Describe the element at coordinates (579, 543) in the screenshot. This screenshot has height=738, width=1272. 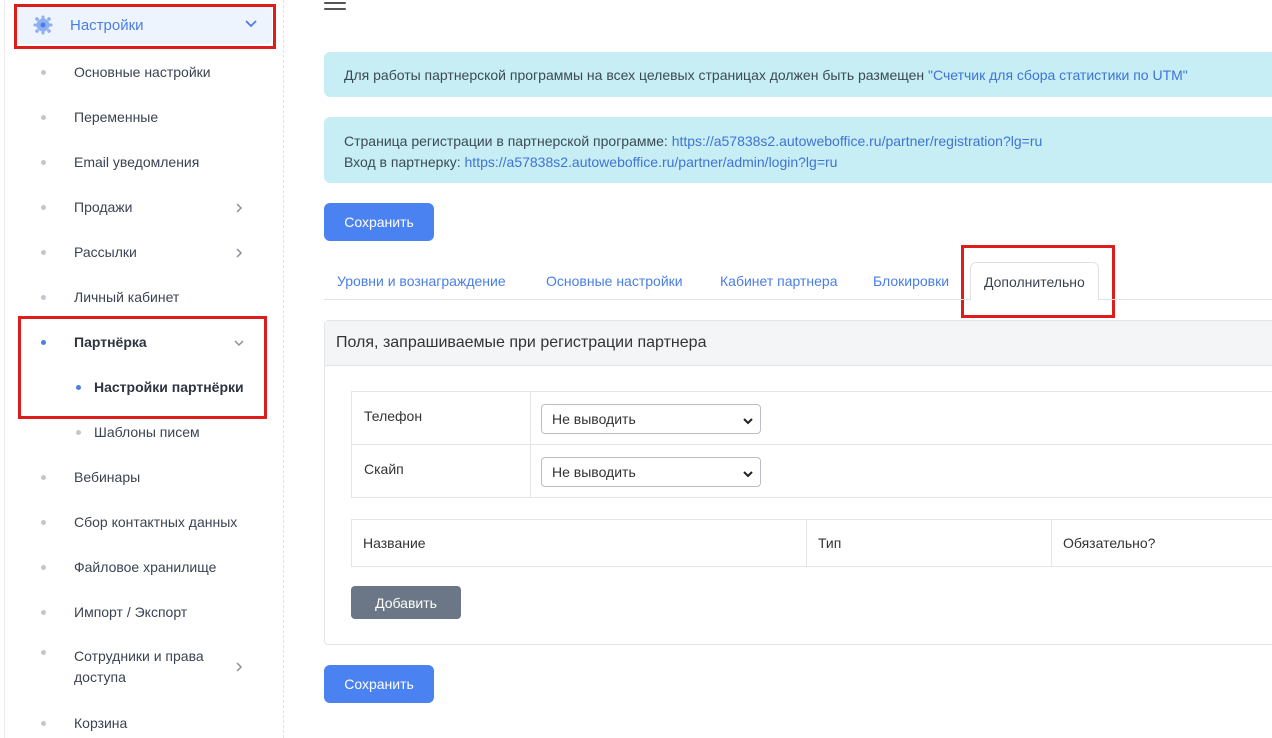
I see `column-header-name: Название` at that location.